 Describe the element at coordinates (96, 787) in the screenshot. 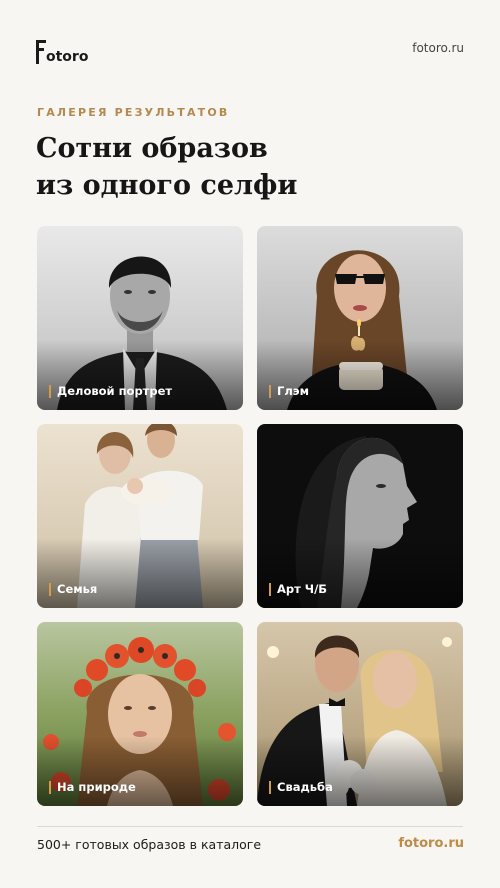

I see `card-label-text: На природе` at that location.